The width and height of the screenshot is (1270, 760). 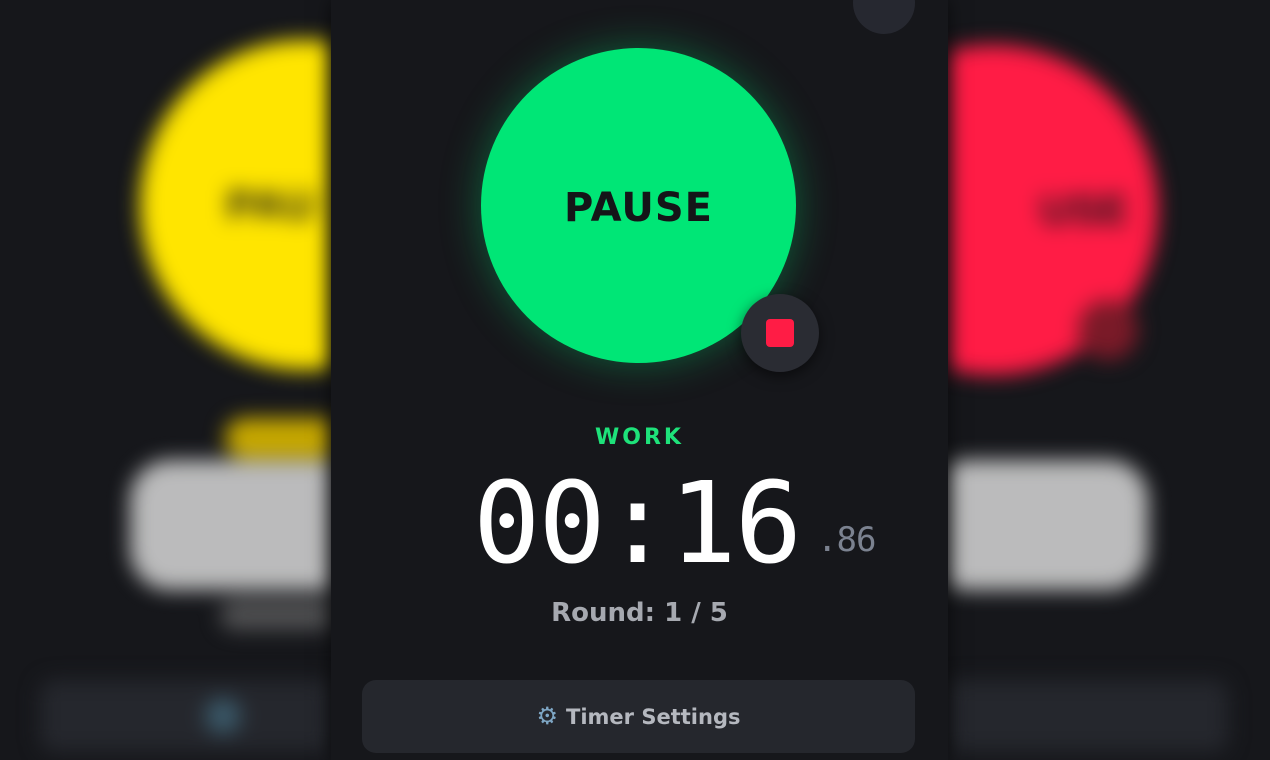 I want to click on preview-stop-button, so click(x=1108, y=330).